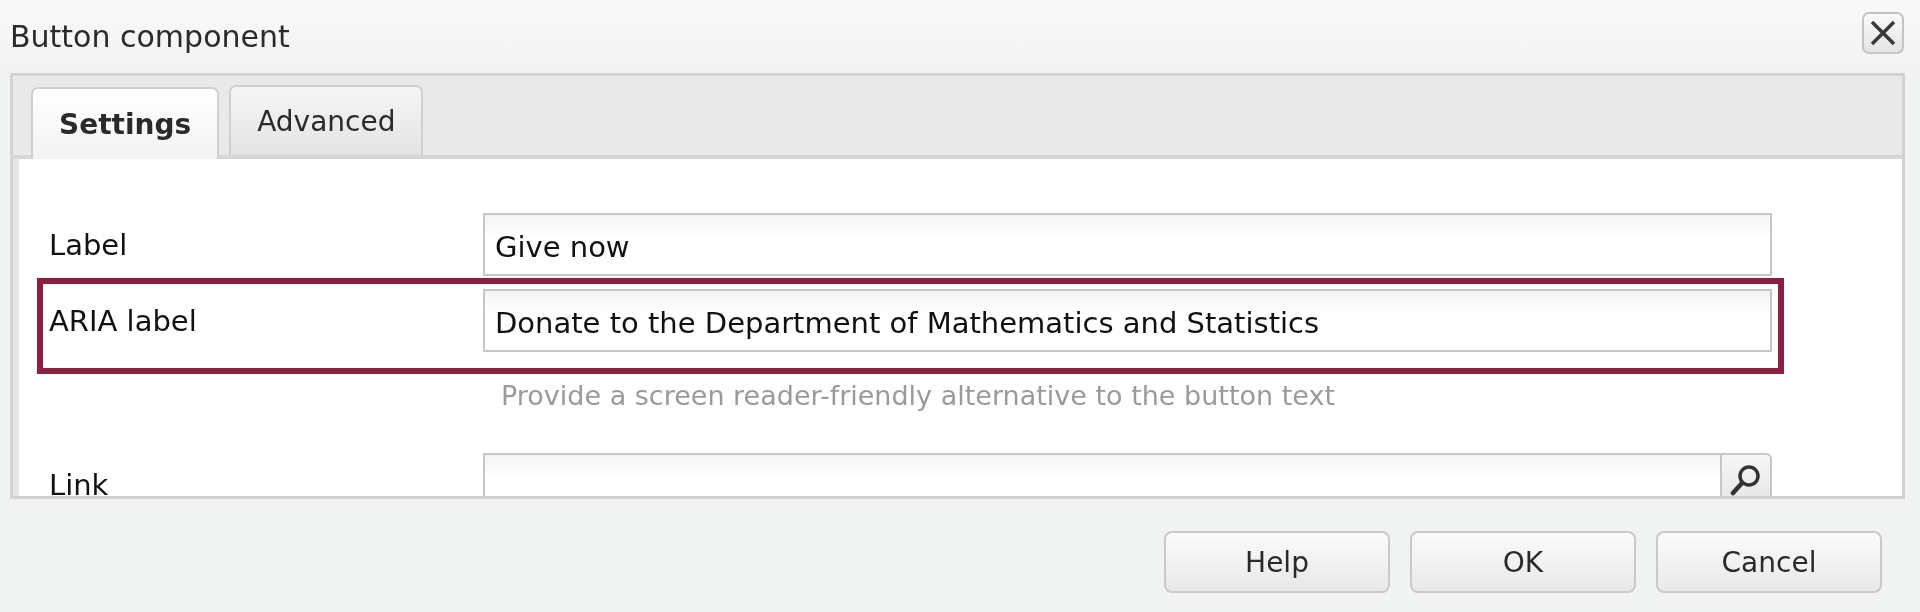 Image resolution: width=1920 pixels, height=612 pixels. What do you see at coordinates (89, 244) in the screenshot?
I see `field-label: Label` at bounding box center [89, 244].